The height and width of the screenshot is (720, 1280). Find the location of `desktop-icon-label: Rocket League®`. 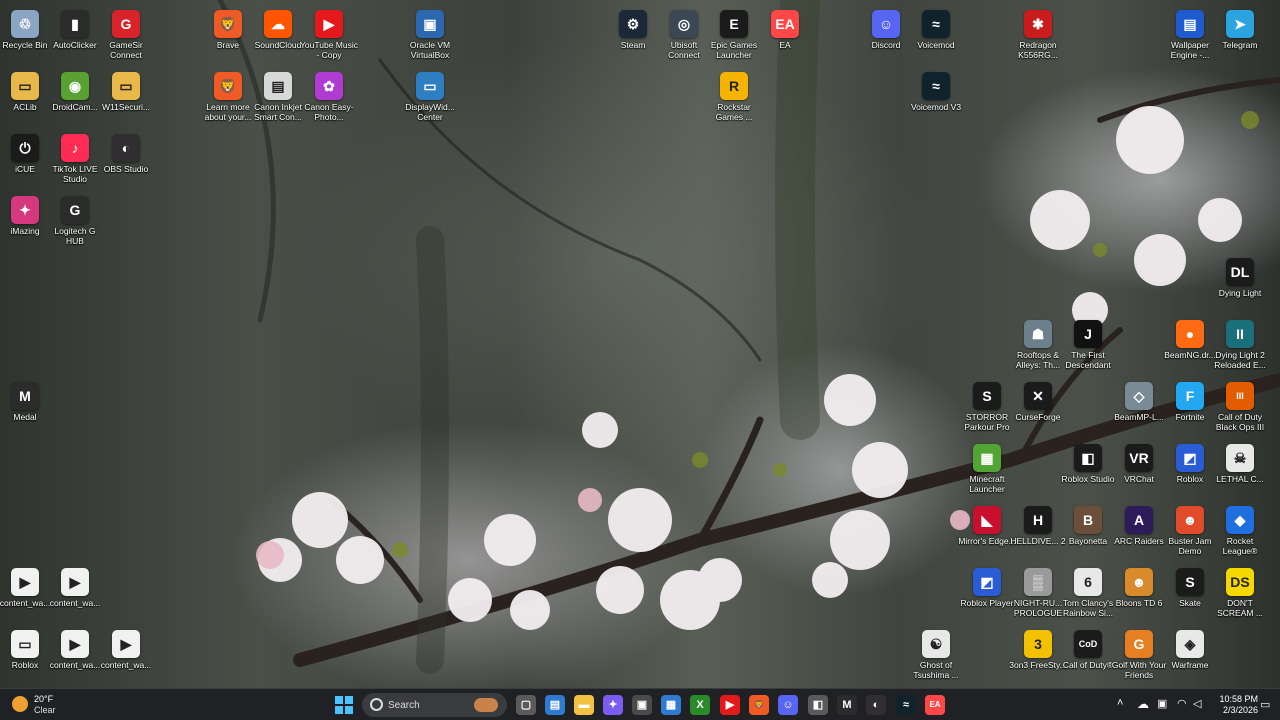

desktop-icon-label: Rocket League® is located at coordinates (1240, 546).